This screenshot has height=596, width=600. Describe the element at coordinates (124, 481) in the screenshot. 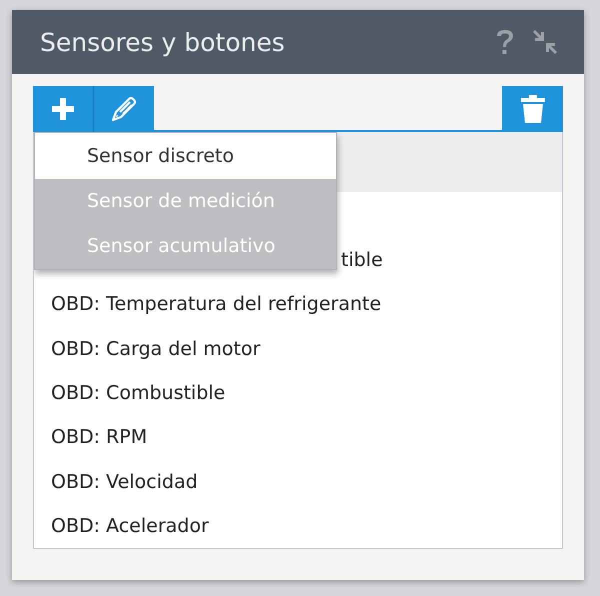

I see `list-item: OBD: Velocidad` at that location.